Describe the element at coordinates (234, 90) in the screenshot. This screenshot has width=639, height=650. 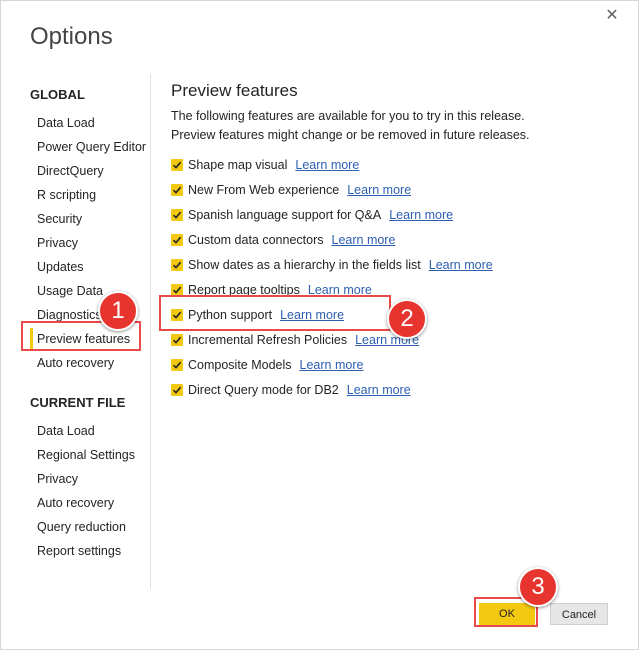
I see `page-title: Preview features` at that location.